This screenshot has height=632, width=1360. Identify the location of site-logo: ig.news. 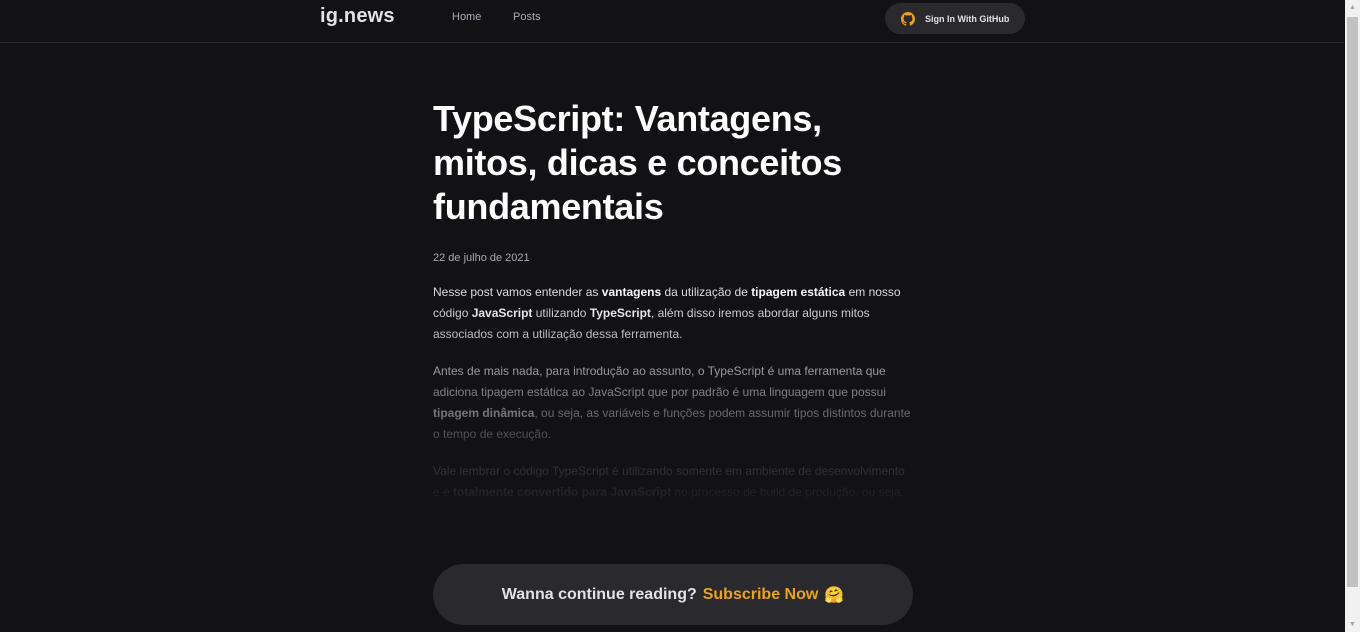
(357, 16).